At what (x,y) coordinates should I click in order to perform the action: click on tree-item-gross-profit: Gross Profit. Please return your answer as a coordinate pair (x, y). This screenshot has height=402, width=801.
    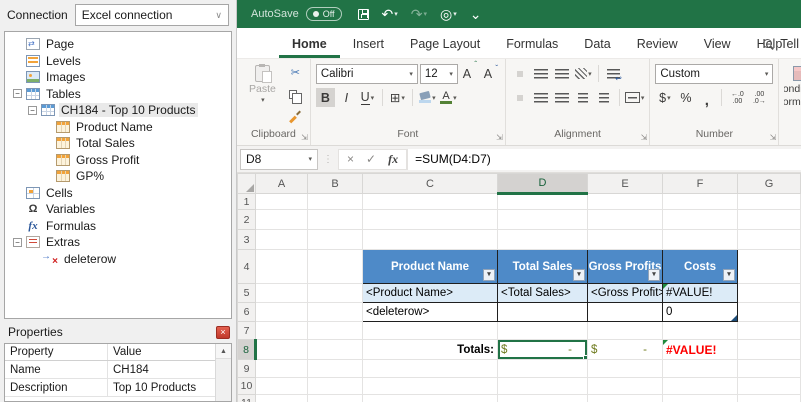
    Looking at the image, I should click on (118, 160).